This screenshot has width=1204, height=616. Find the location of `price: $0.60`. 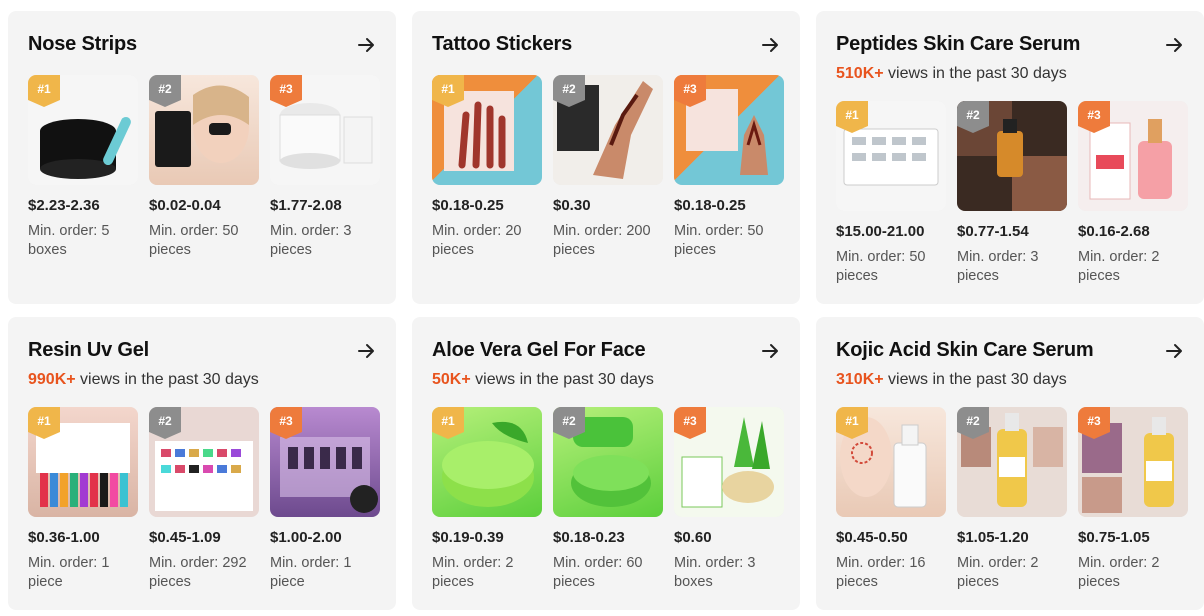

price: $0.60 is located at coordinates (693, 537).